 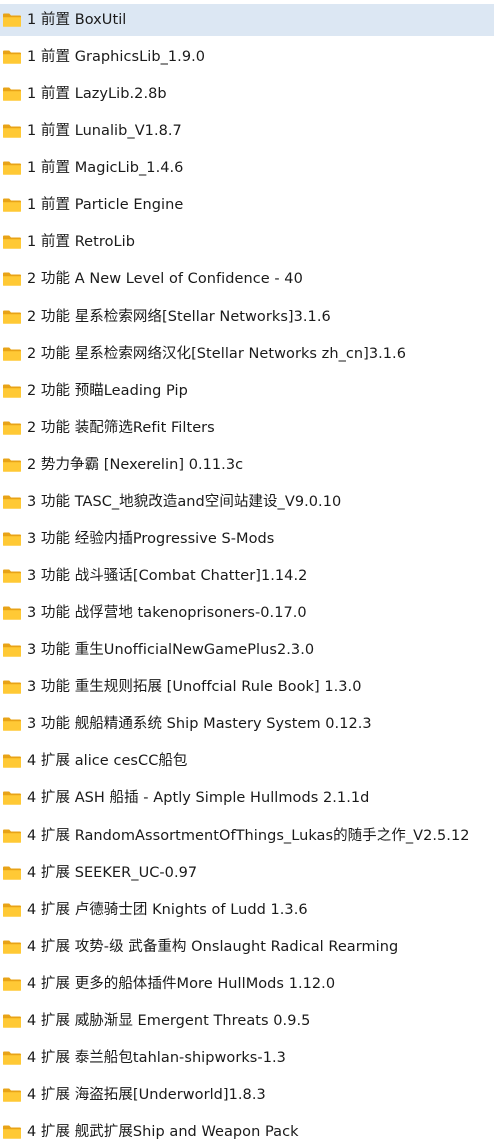 I want to click on folder-name: 2 功能 装配筛选Refit Filters, so click(x=121, y=428).